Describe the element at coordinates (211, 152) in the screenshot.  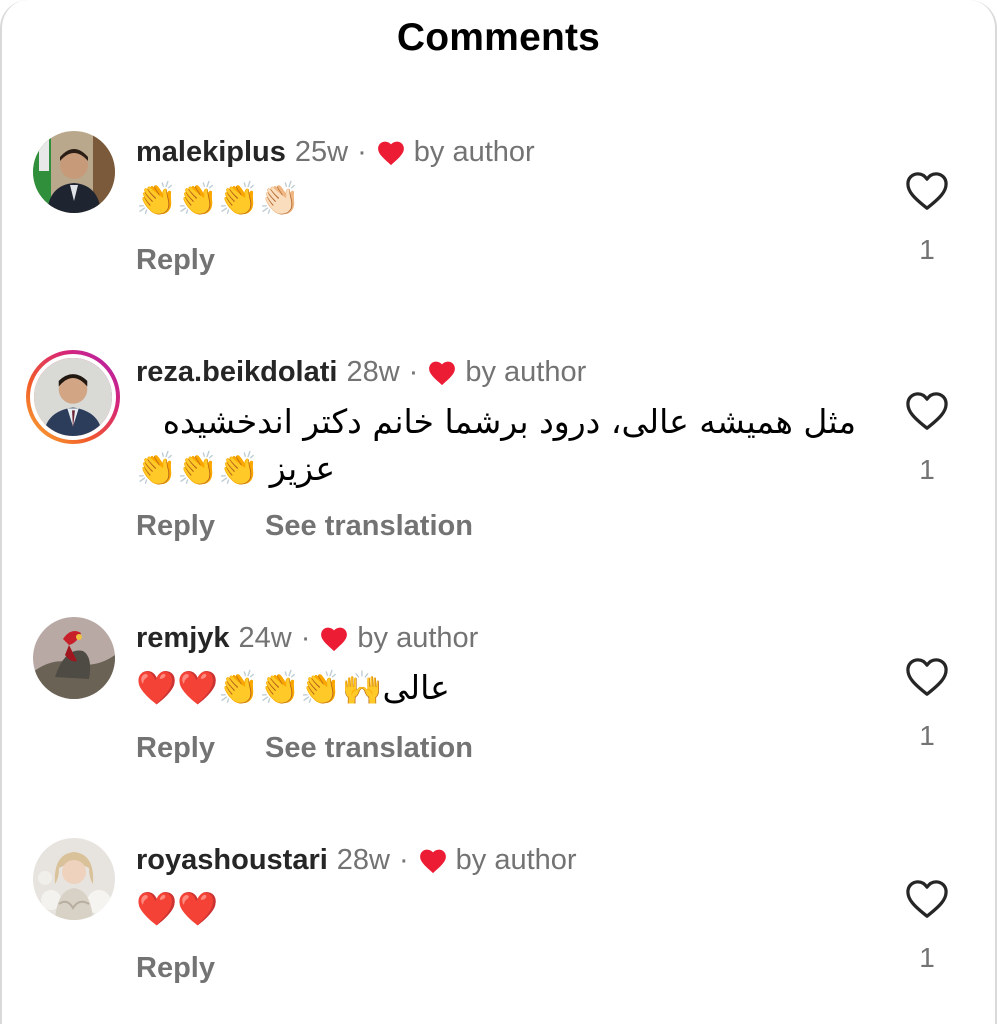
I see `username: malekiplus` at that location.